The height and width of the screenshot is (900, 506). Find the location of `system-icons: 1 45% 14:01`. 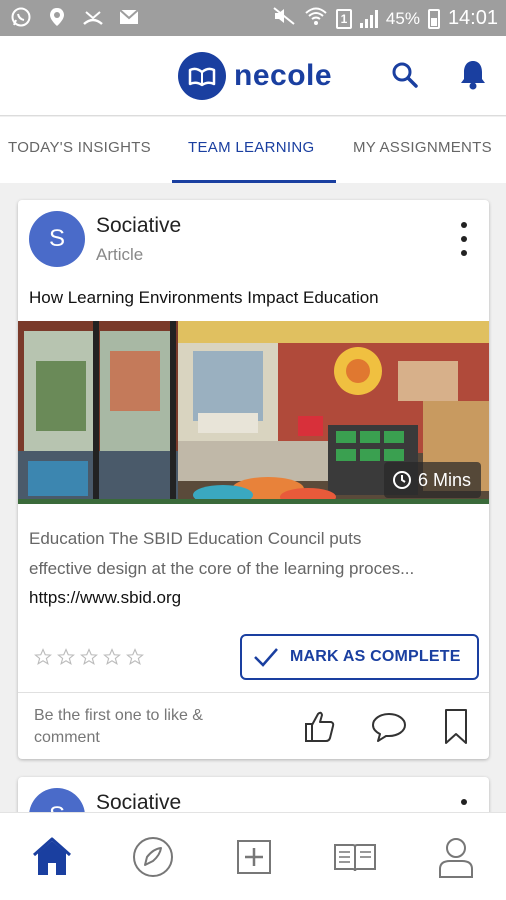

system-icons: 1 45% 14:01 is located at coordinates (385, 18).